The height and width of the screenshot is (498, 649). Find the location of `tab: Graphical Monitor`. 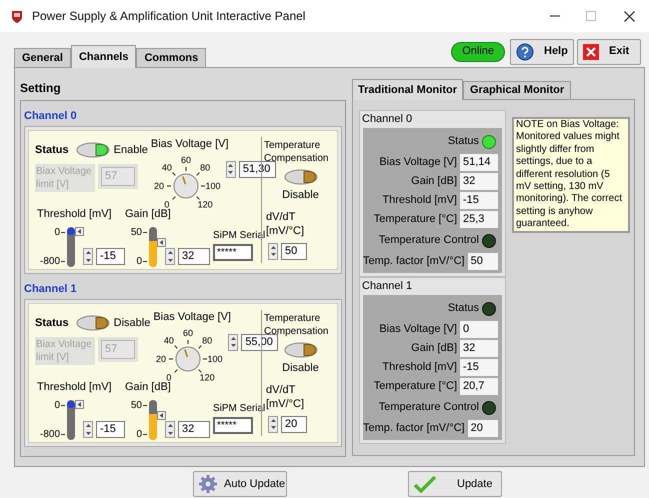

tab: Graphical Monitor is located at coordinates (517, 90).